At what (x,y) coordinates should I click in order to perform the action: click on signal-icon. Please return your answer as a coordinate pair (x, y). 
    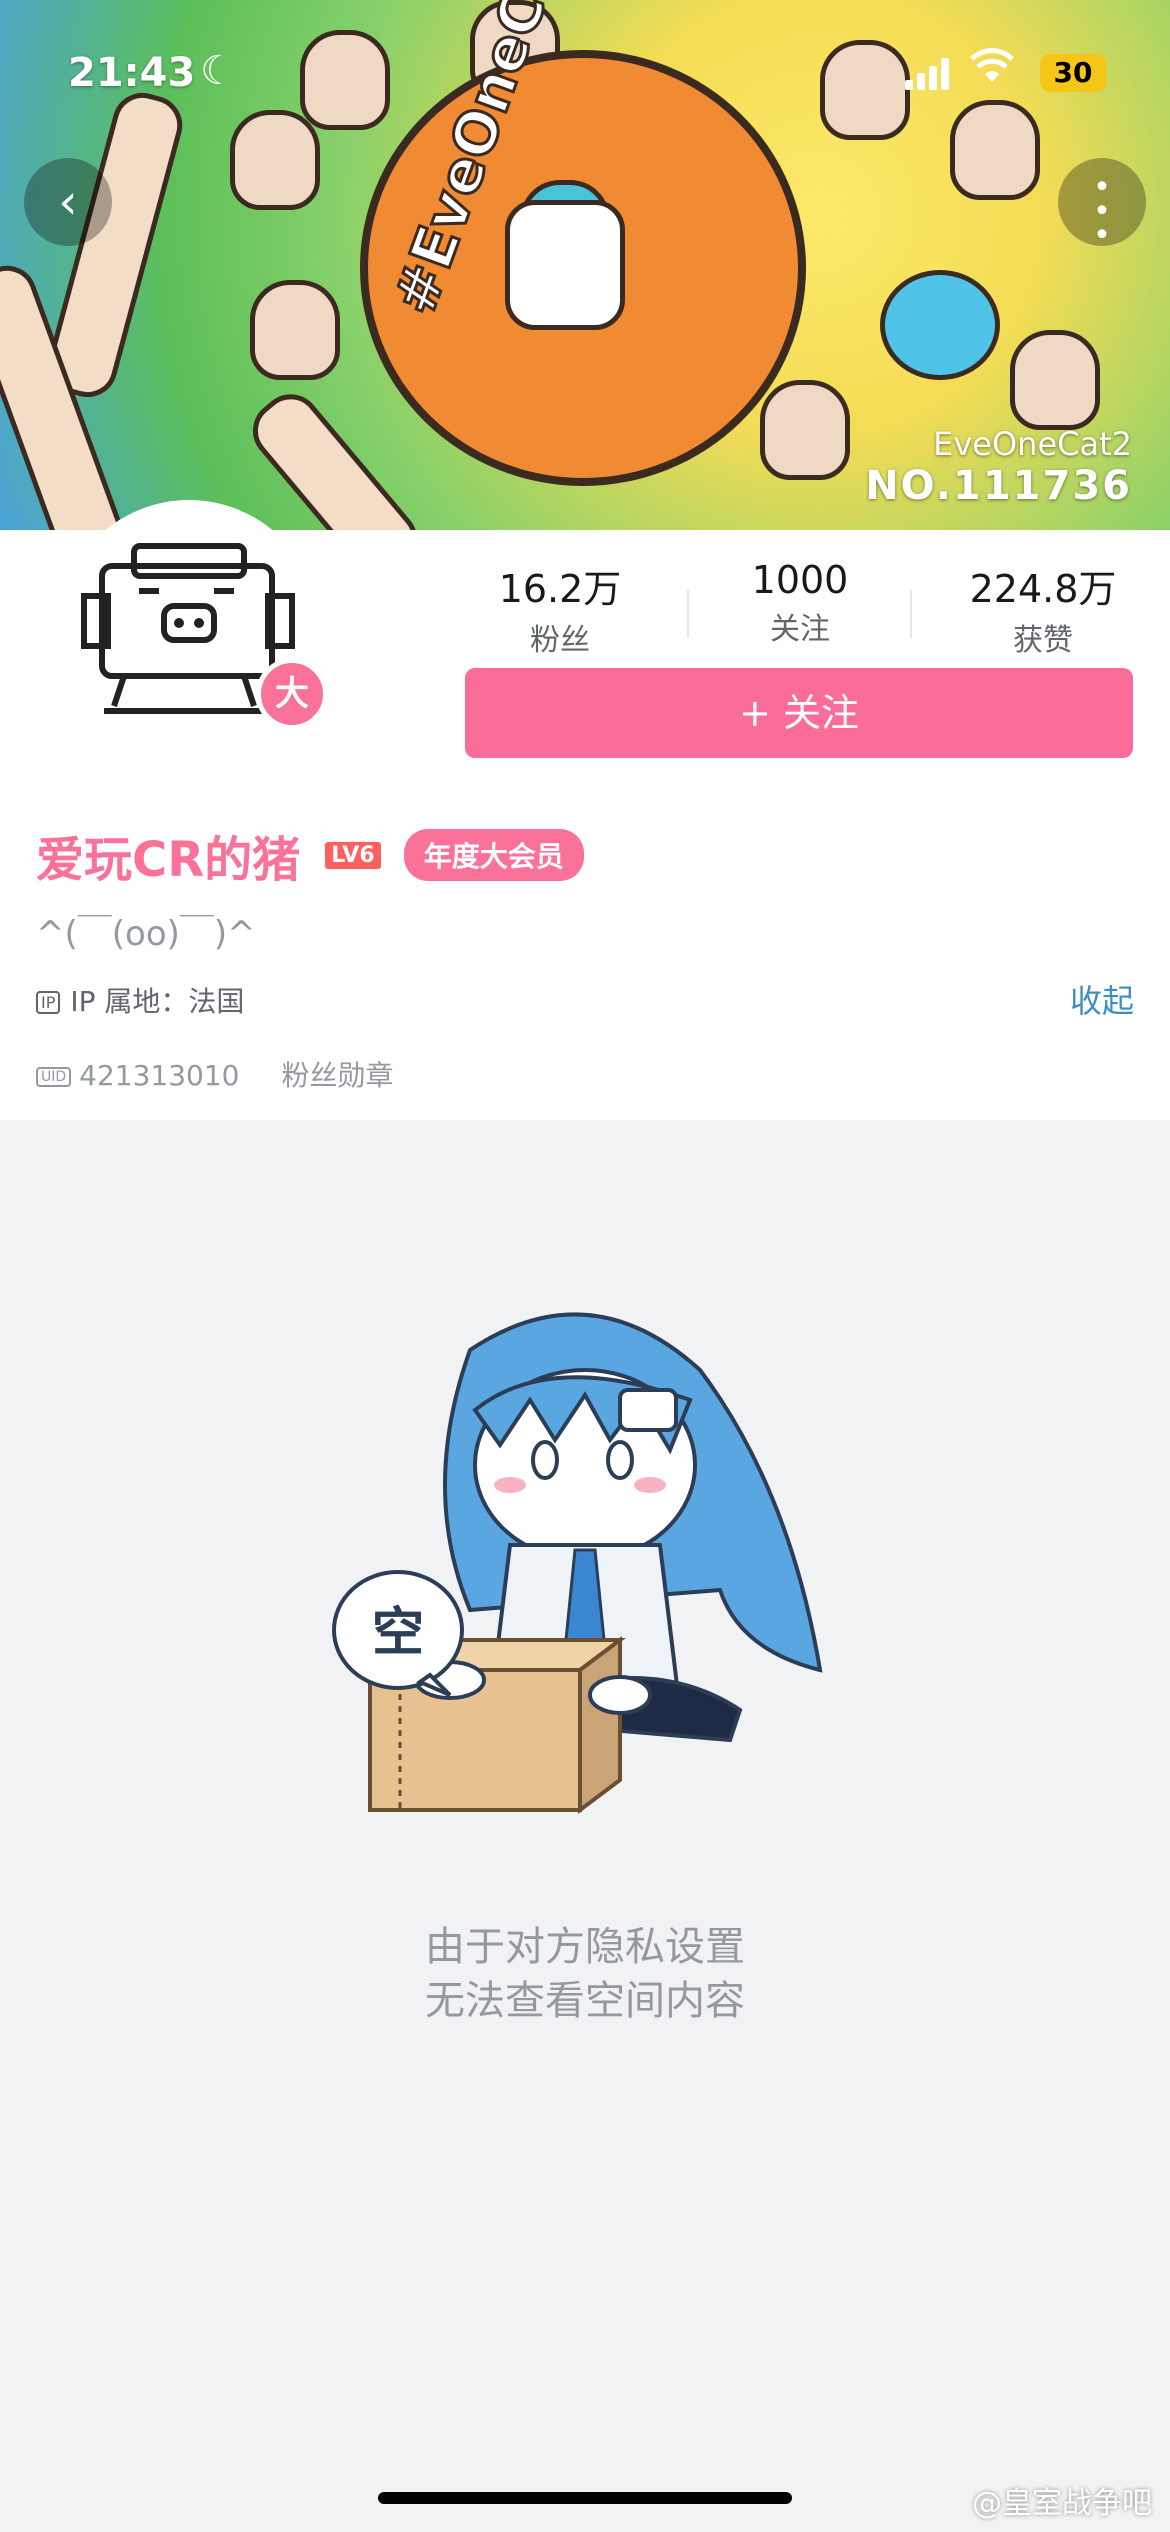
    Looking at the image, I should click on (927, 74).